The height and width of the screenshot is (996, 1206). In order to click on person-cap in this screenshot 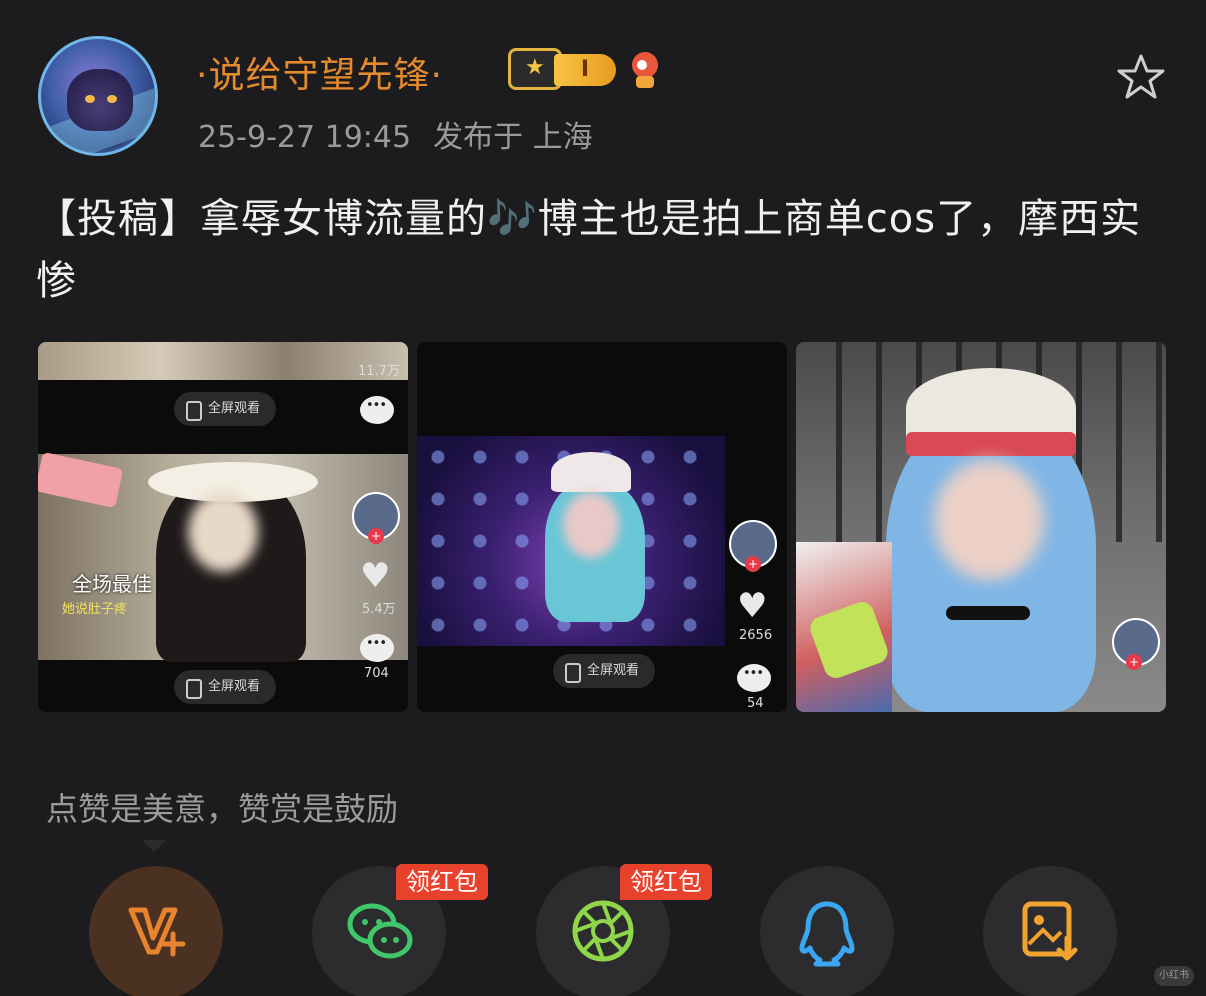, I will do `click(591, 472)`.